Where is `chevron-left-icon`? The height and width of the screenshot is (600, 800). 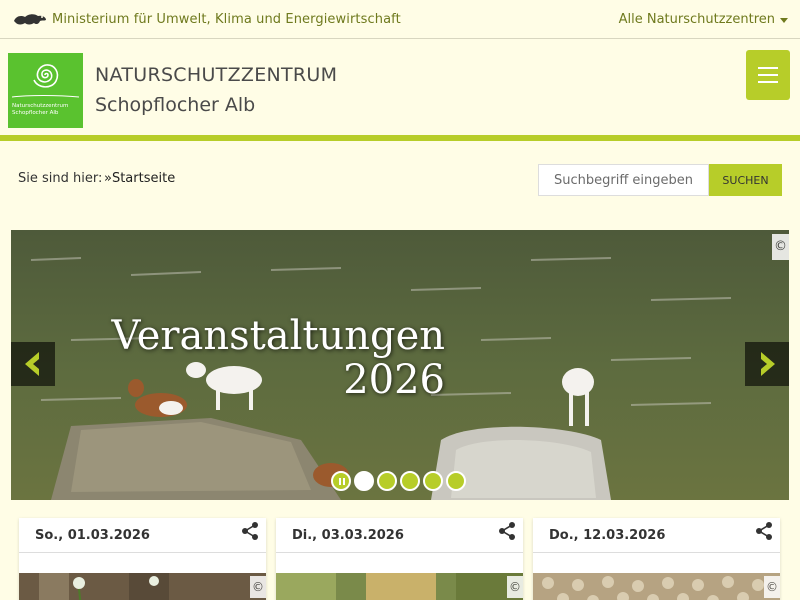 chevron-left-icon is located at coordinates (32, 364).